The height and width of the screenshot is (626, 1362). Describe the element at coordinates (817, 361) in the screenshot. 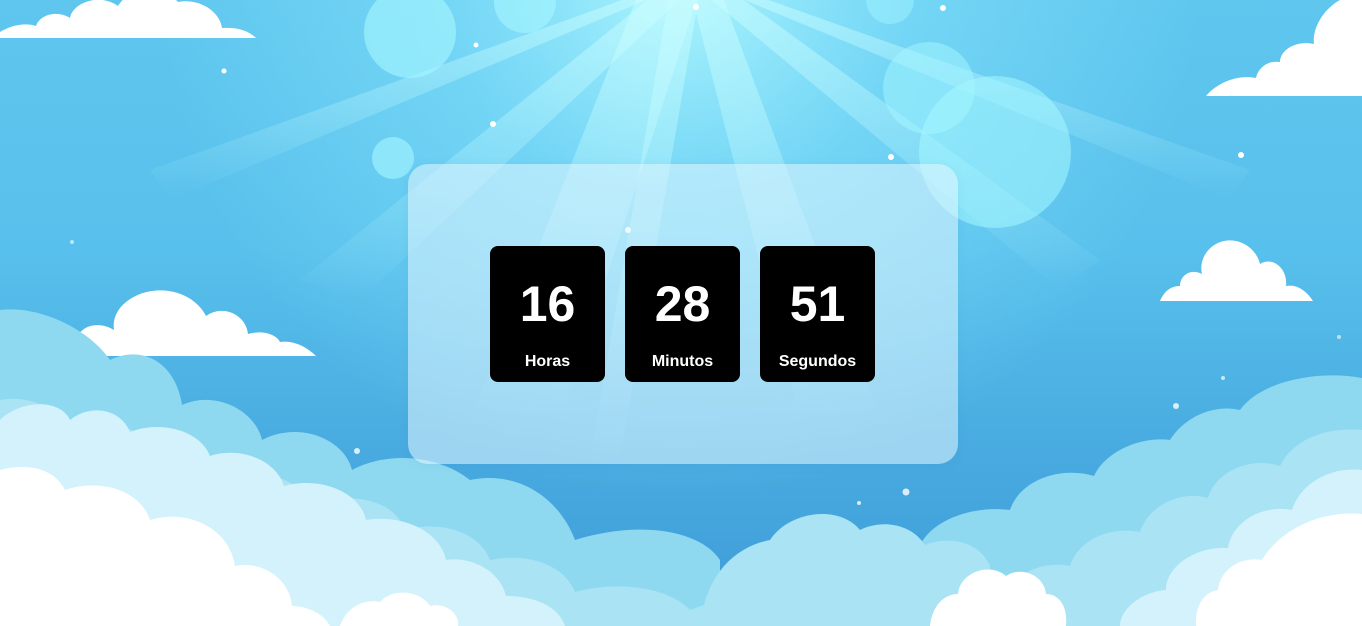

I see `seconds-label: Segundos` at that location.